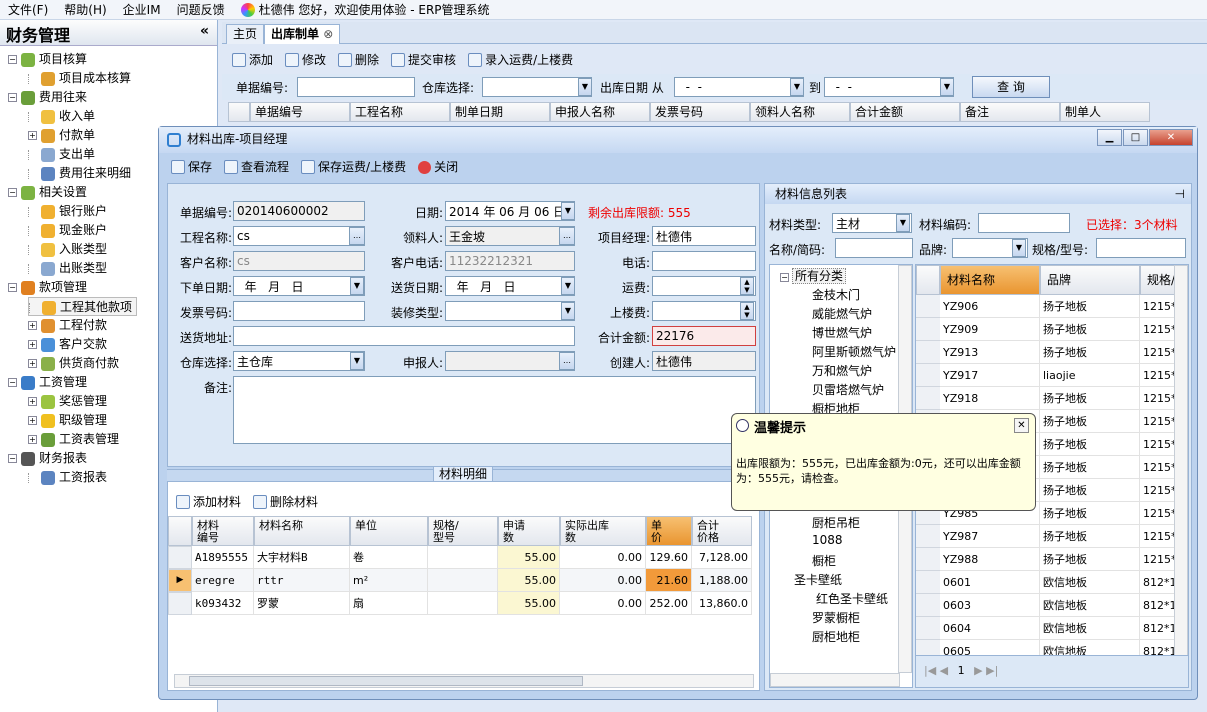 Image resolution: width=1207 pixels, height=712 pixels. I want to click on tab-outbound: 出库制单 ⊗, so click(302, 34).